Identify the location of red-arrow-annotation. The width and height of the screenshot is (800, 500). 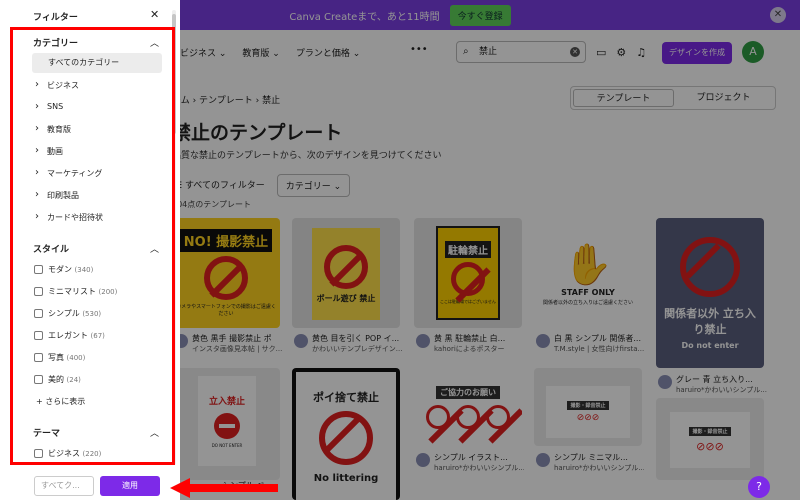
(224, 488).